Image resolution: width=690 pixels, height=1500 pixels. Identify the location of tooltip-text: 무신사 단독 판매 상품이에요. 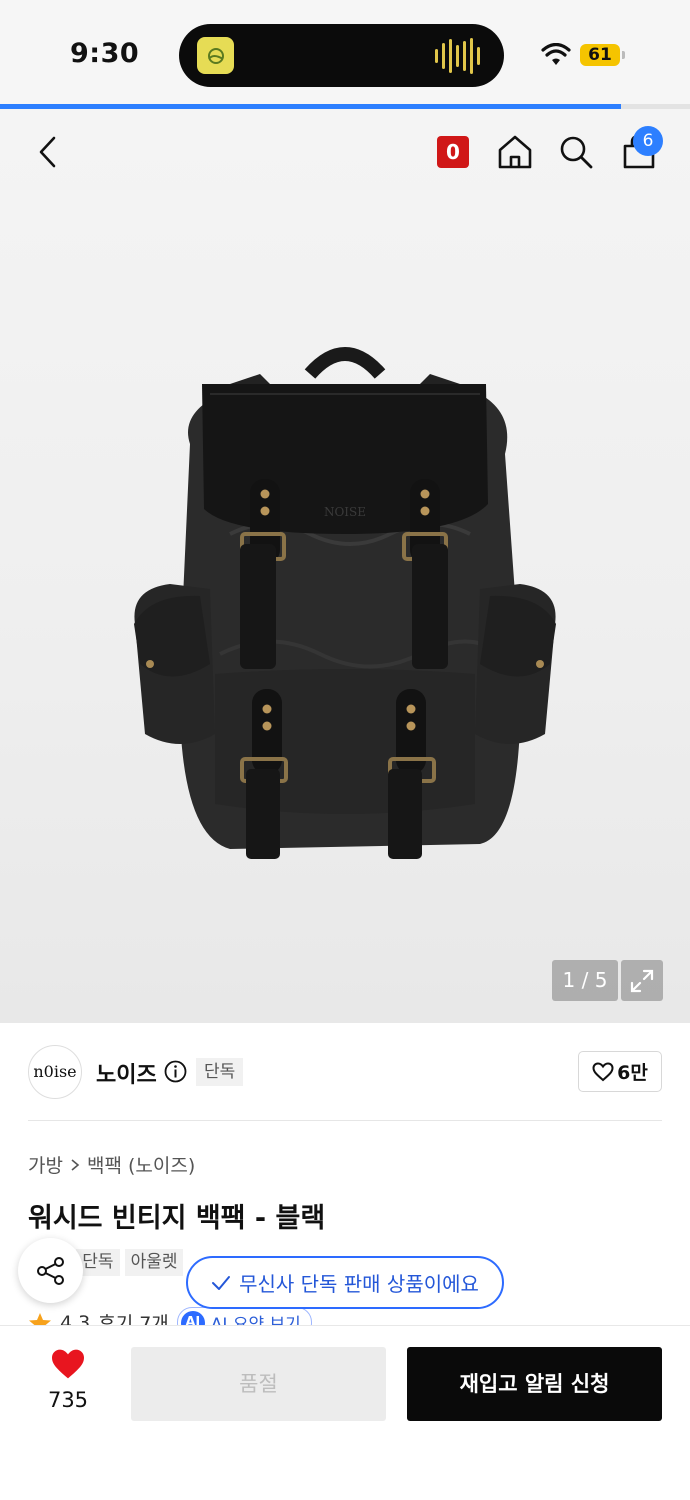
(359, 1284).